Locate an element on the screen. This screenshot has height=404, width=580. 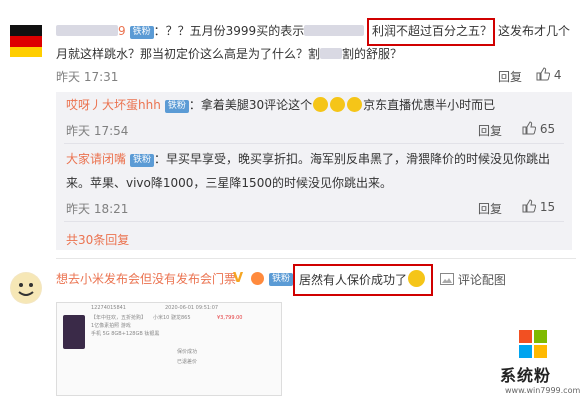
reply2-line1: 大家请闭嘴 铁粉 ：早买早享受，晚买享折扣。海军别反串黑了，滑猥降价的时候没见你跳出 is located at coordinates (308, 159).